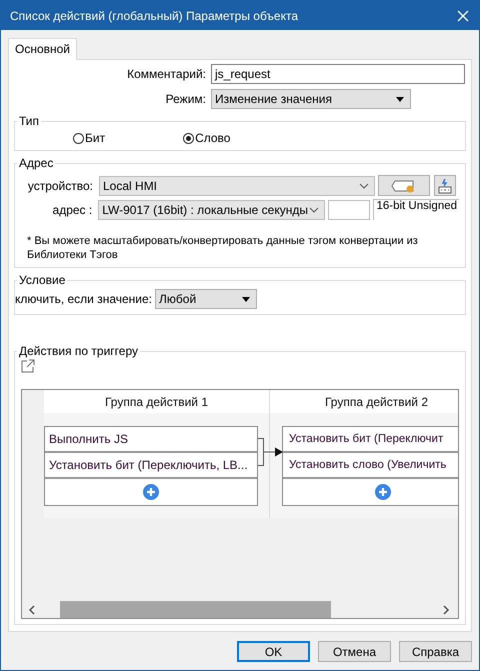 The width and height of the screenshot is (480, 671). What do you see at coordinates (28, 366) in the screenshot?
I see `export-icon` at bounding box center [28, 366].